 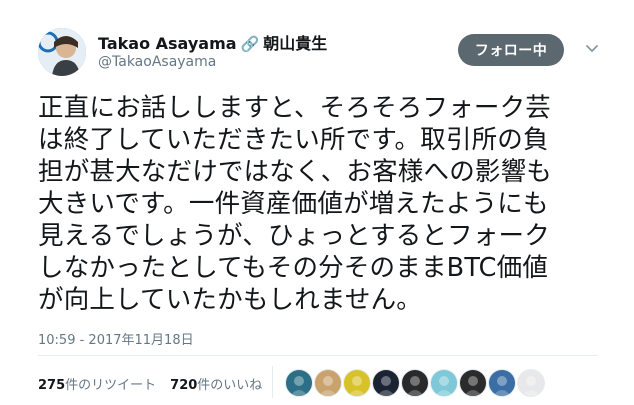 I want to click on author-display-name: Takao Asayama, so click(x=167, y=43).